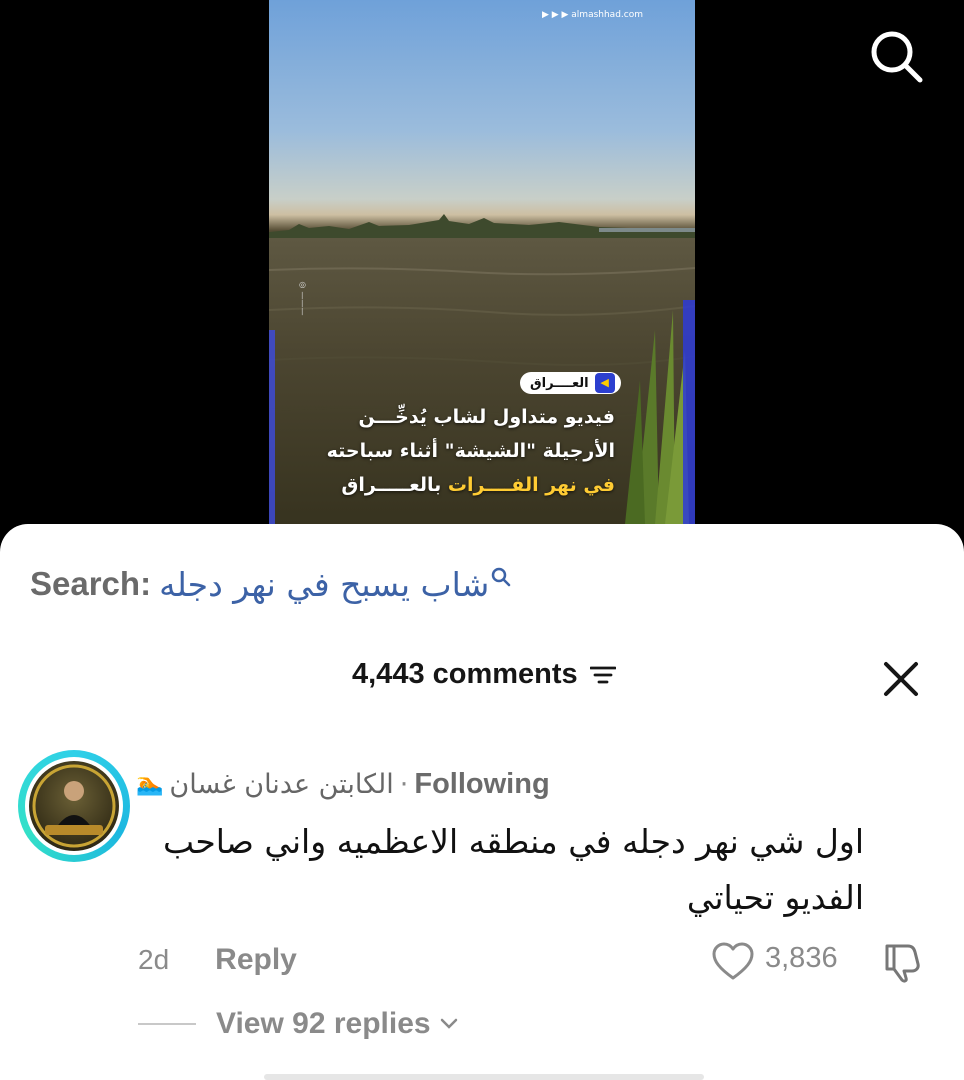 Image resolution: width=964 pixels, height=1080 pixels. I want to click on like-count: 3,836, so click(801, 958).